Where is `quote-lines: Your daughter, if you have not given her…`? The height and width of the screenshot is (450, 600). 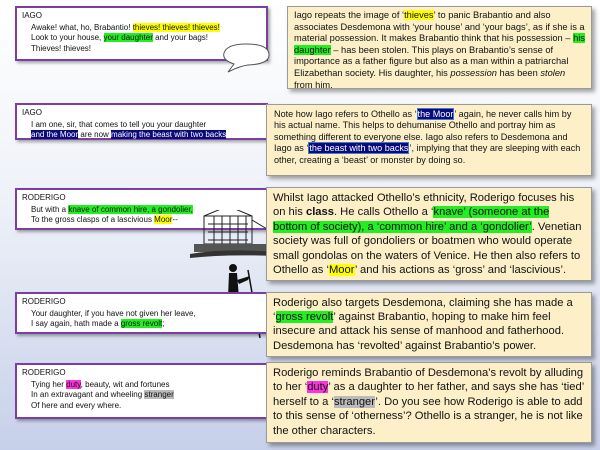 quote-lines: Your daughter, if you have not given her… is located at coordinates (141, 319).